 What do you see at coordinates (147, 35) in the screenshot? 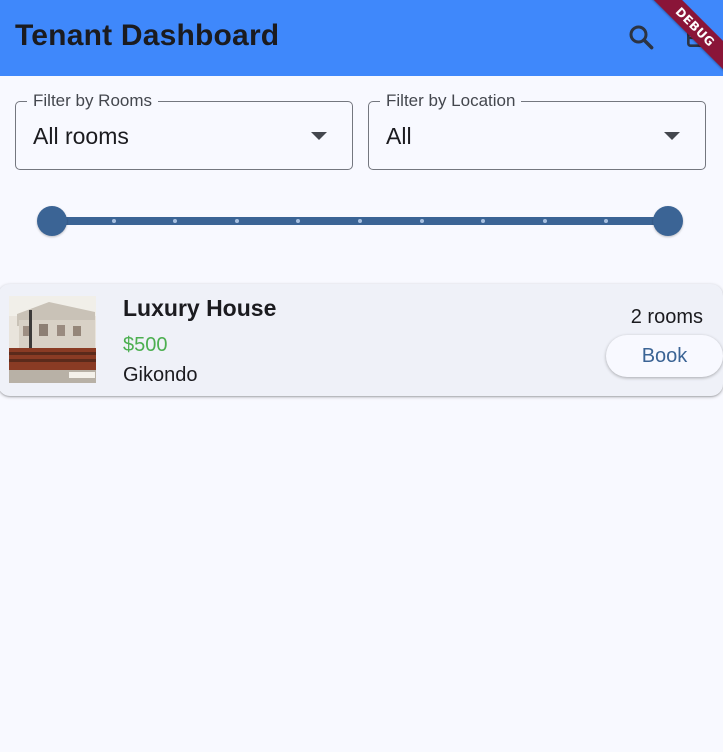
I see `page-title: Tenant Dashboard` at bounding box center [147, 35].